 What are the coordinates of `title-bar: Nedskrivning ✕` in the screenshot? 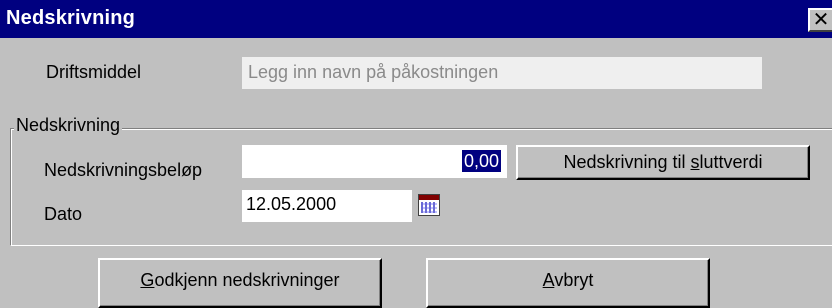 It's located at (416, 19).